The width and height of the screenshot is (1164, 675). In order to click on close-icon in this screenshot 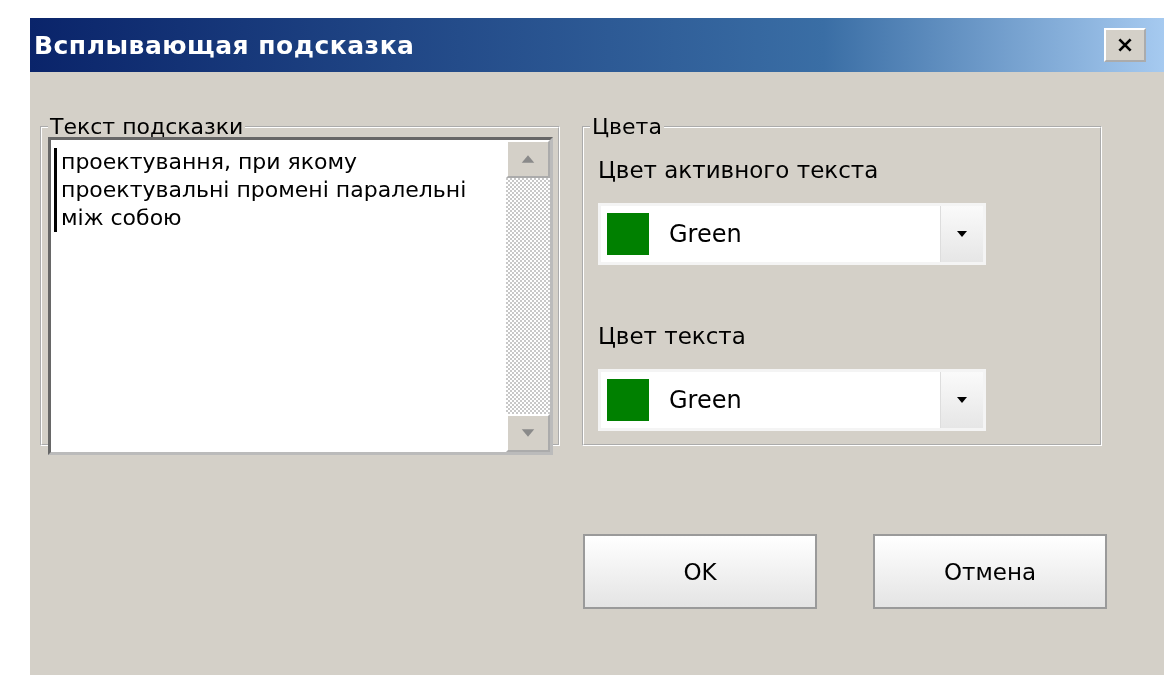, I will do `click(1125, 45)`.